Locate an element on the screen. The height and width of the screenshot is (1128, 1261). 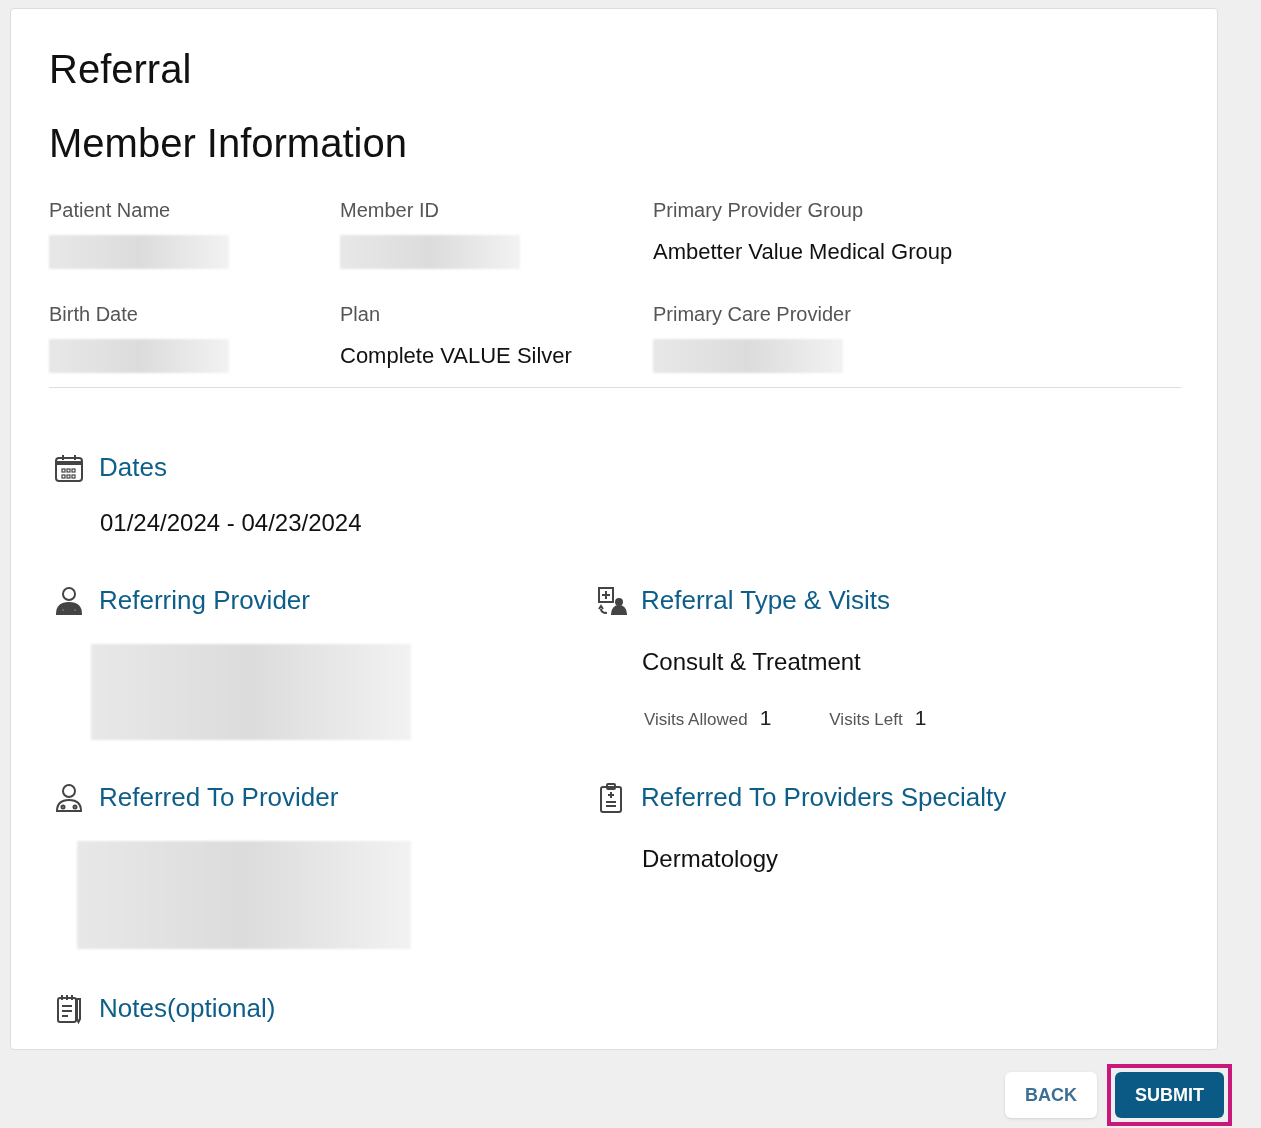
submit-button: SUBMIT is located at coordinates (1169, 1095).